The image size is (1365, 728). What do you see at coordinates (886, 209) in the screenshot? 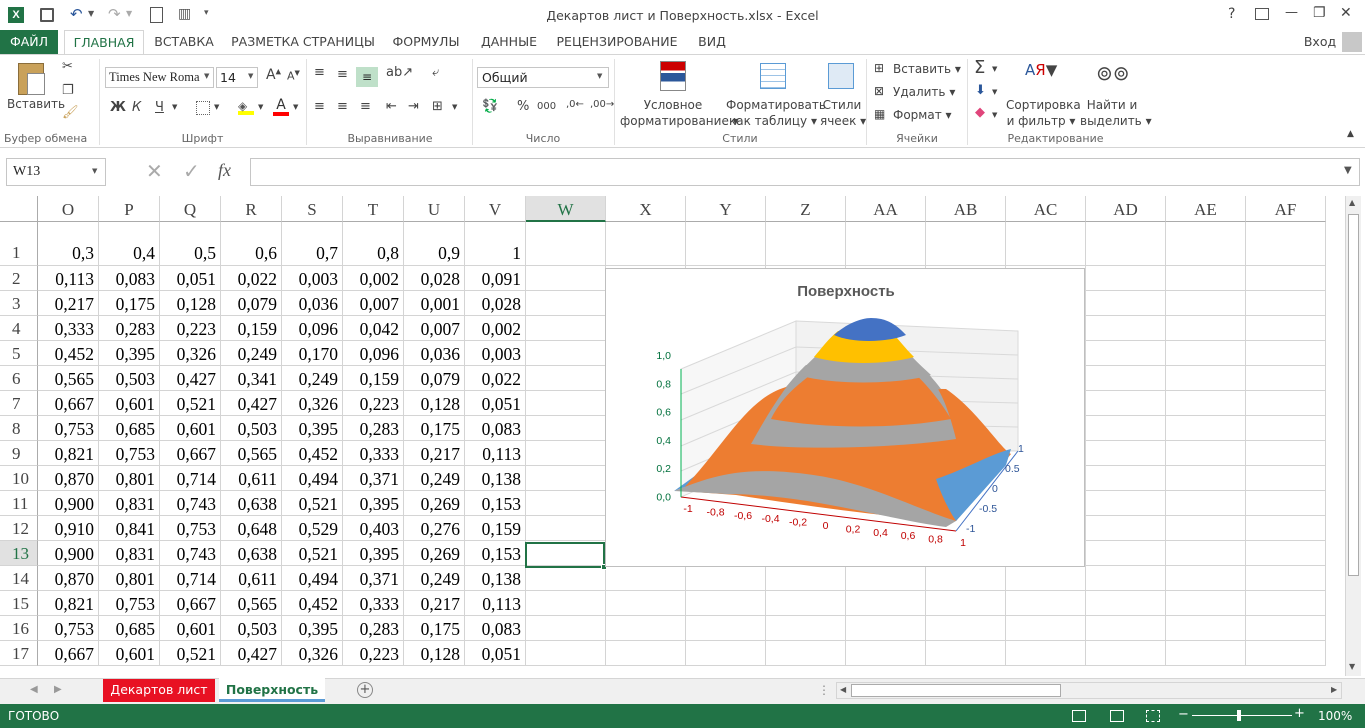
I see `column-header: AA` at bounding box center [886, 209].